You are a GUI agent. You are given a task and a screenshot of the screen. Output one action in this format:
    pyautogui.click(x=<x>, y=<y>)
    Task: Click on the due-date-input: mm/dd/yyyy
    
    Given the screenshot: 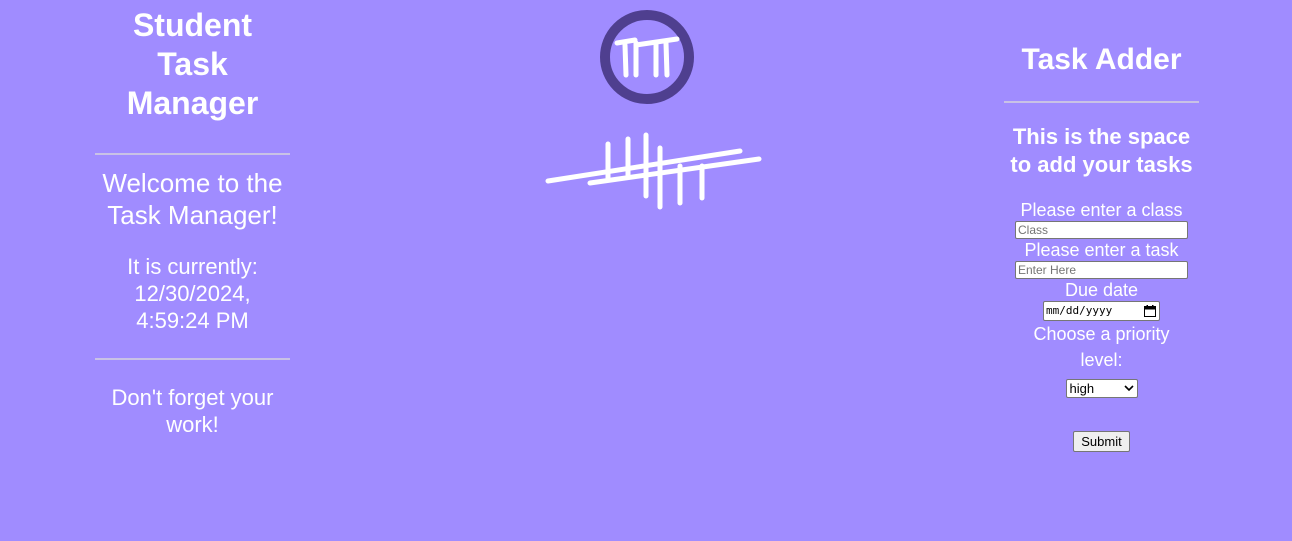 What is the action you would take?
    pyautogui.click(x=1101, y=311)
    